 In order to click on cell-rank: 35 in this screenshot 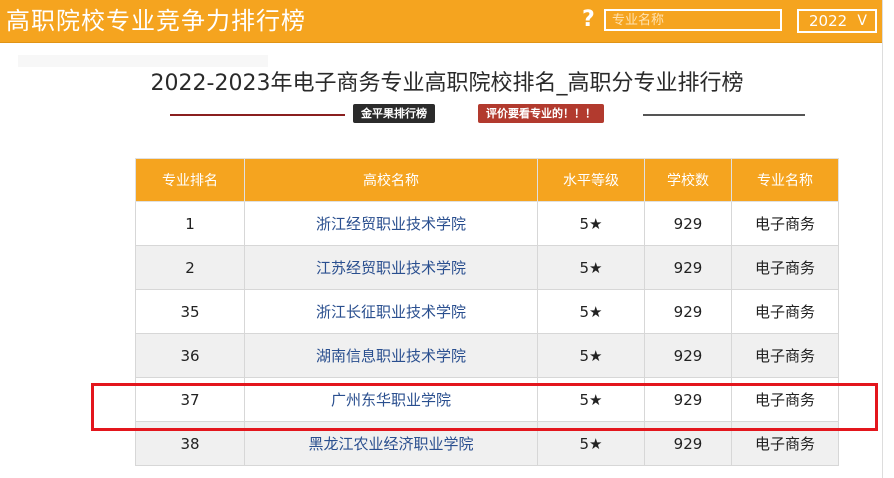, I will do `click(190, 311)`.